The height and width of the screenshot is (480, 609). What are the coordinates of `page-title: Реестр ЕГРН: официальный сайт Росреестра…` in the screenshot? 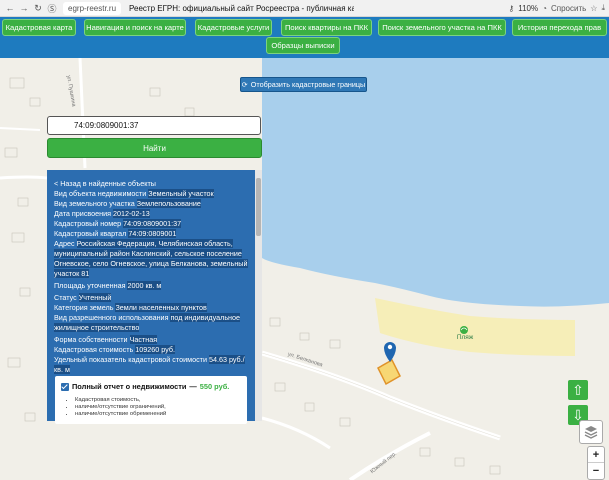 It's located at (242, 8).